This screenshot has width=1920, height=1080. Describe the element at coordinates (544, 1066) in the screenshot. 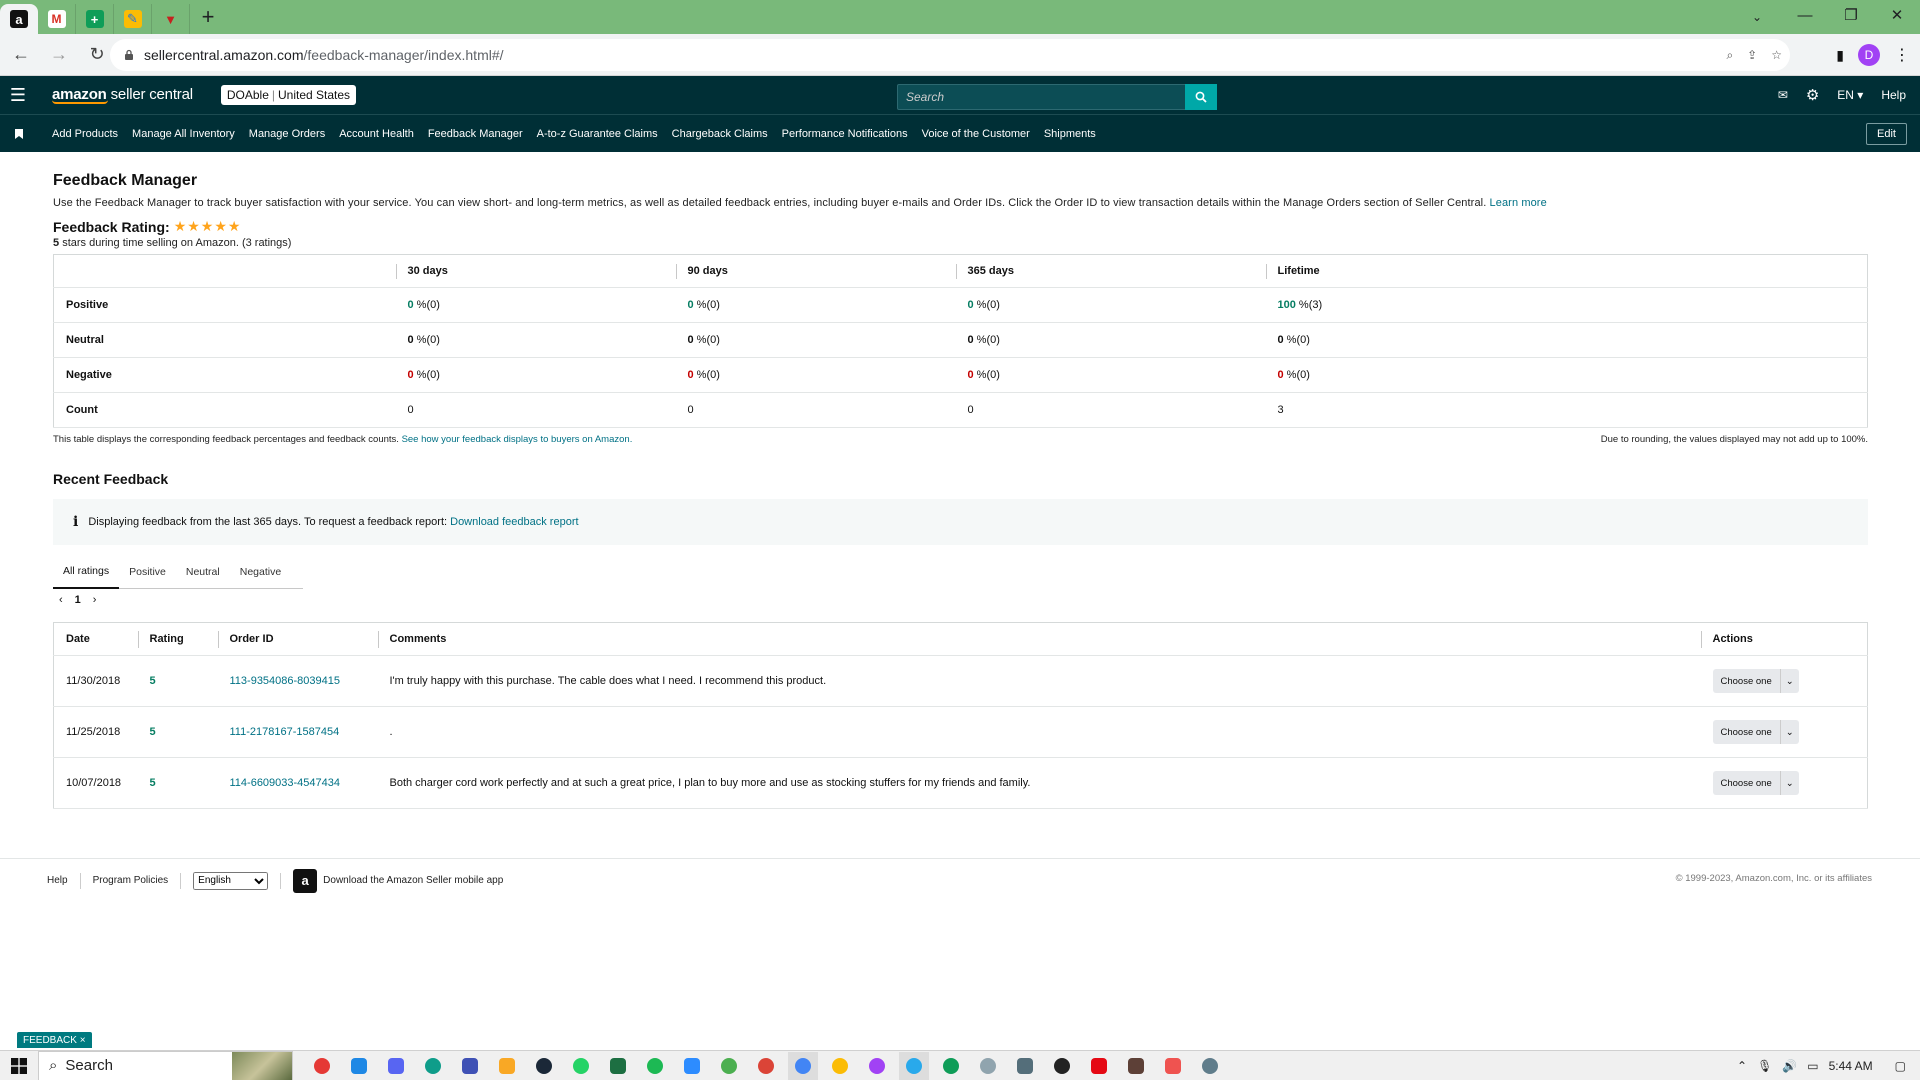

I see `steam-icon` at that location.